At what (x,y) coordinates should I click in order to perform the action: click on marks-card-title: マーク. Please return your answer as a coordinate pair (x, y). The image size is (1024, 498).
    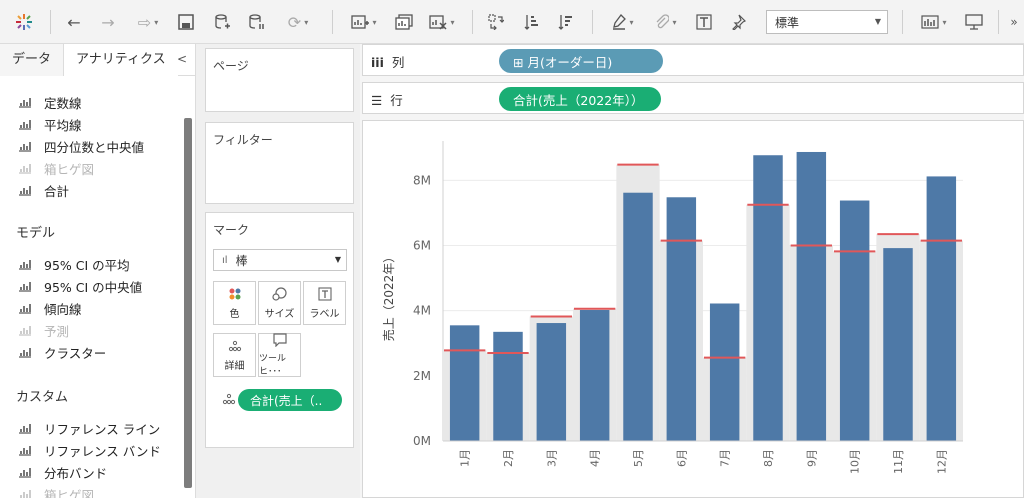
    Looking at the image, I should click on (231, 230).